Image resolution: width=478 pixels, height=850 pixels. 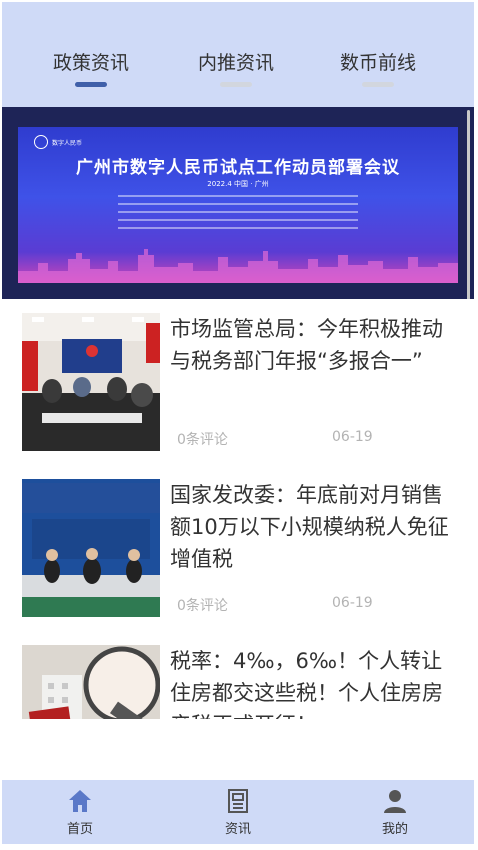 I want to click on nav-label: 首页, so click(x=79, y=829).